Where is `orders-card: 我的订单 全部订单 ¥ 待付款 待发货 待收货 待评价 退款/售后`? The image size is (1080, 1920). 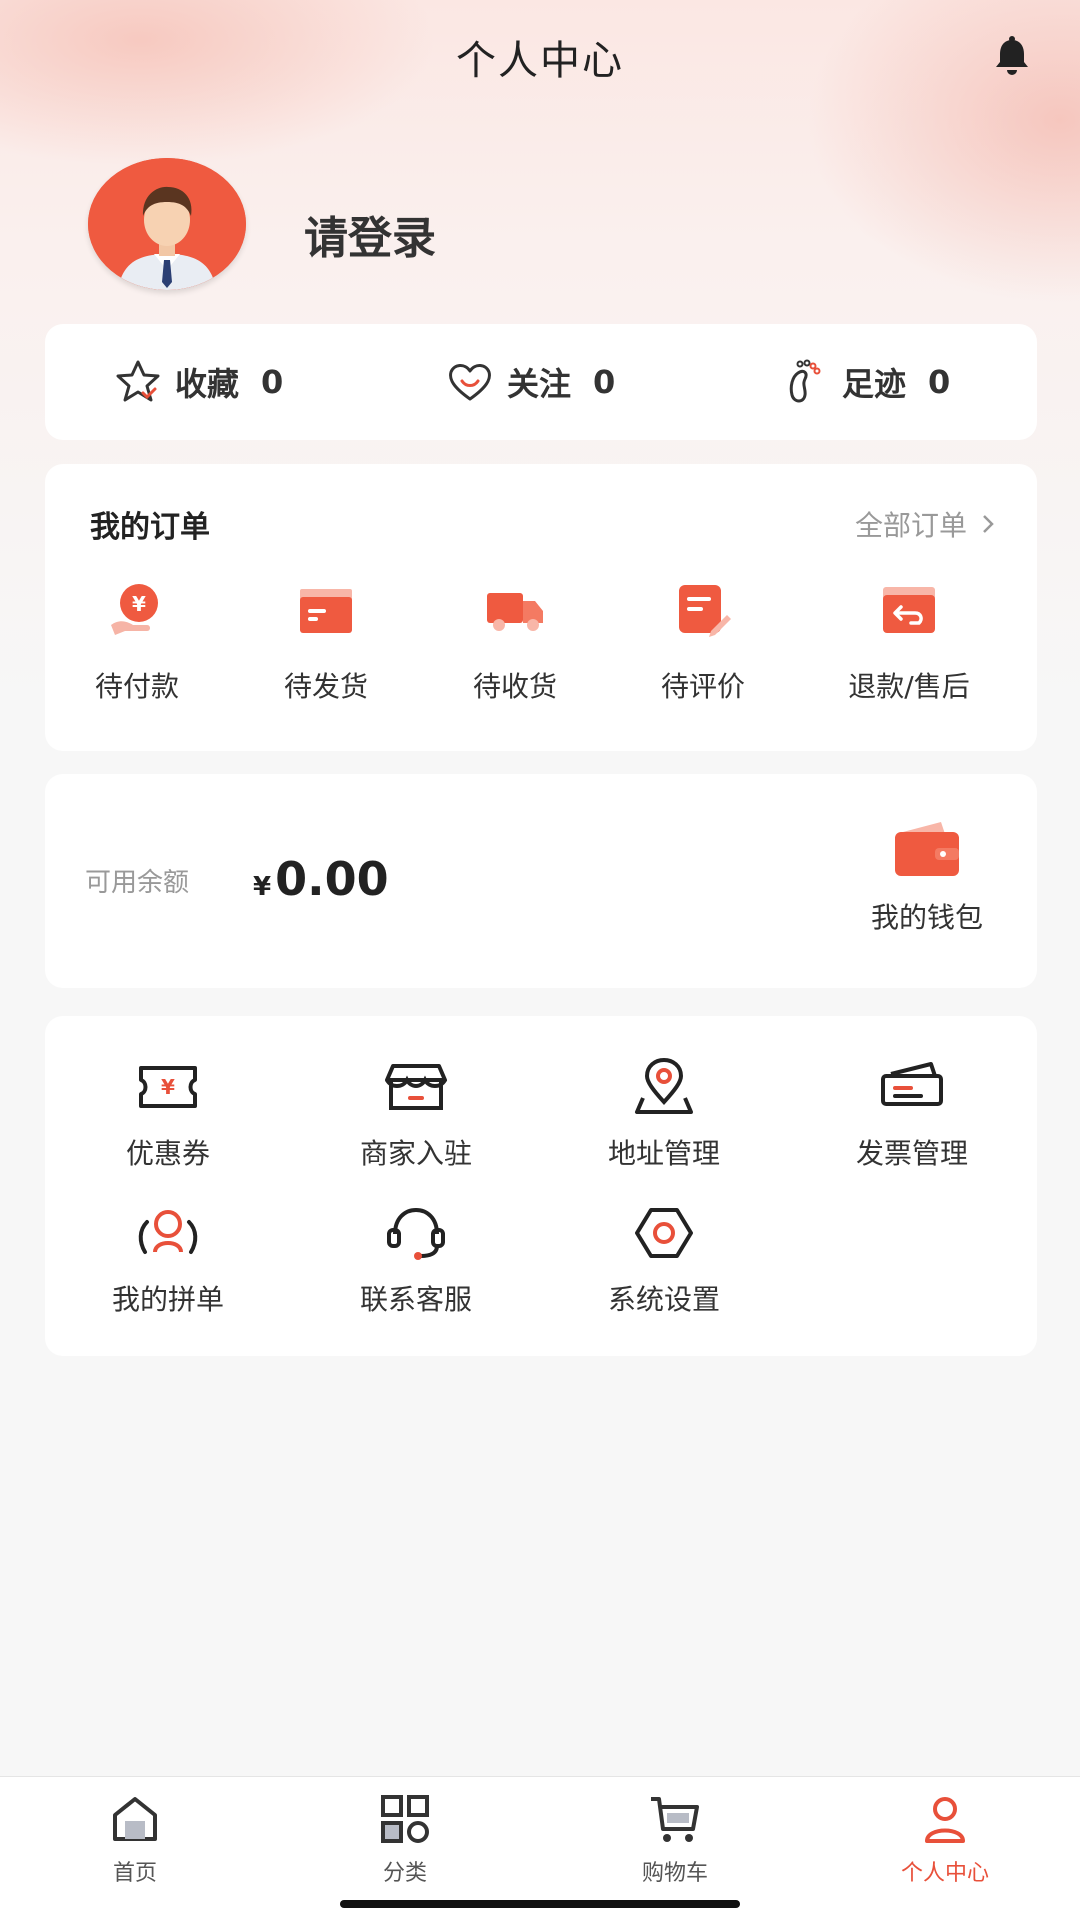 orders-card: 我的订单 全部订单 ¥ 待付款 待发货 待收货 待评价 退款/售后 is located at coordinates (541, 607).